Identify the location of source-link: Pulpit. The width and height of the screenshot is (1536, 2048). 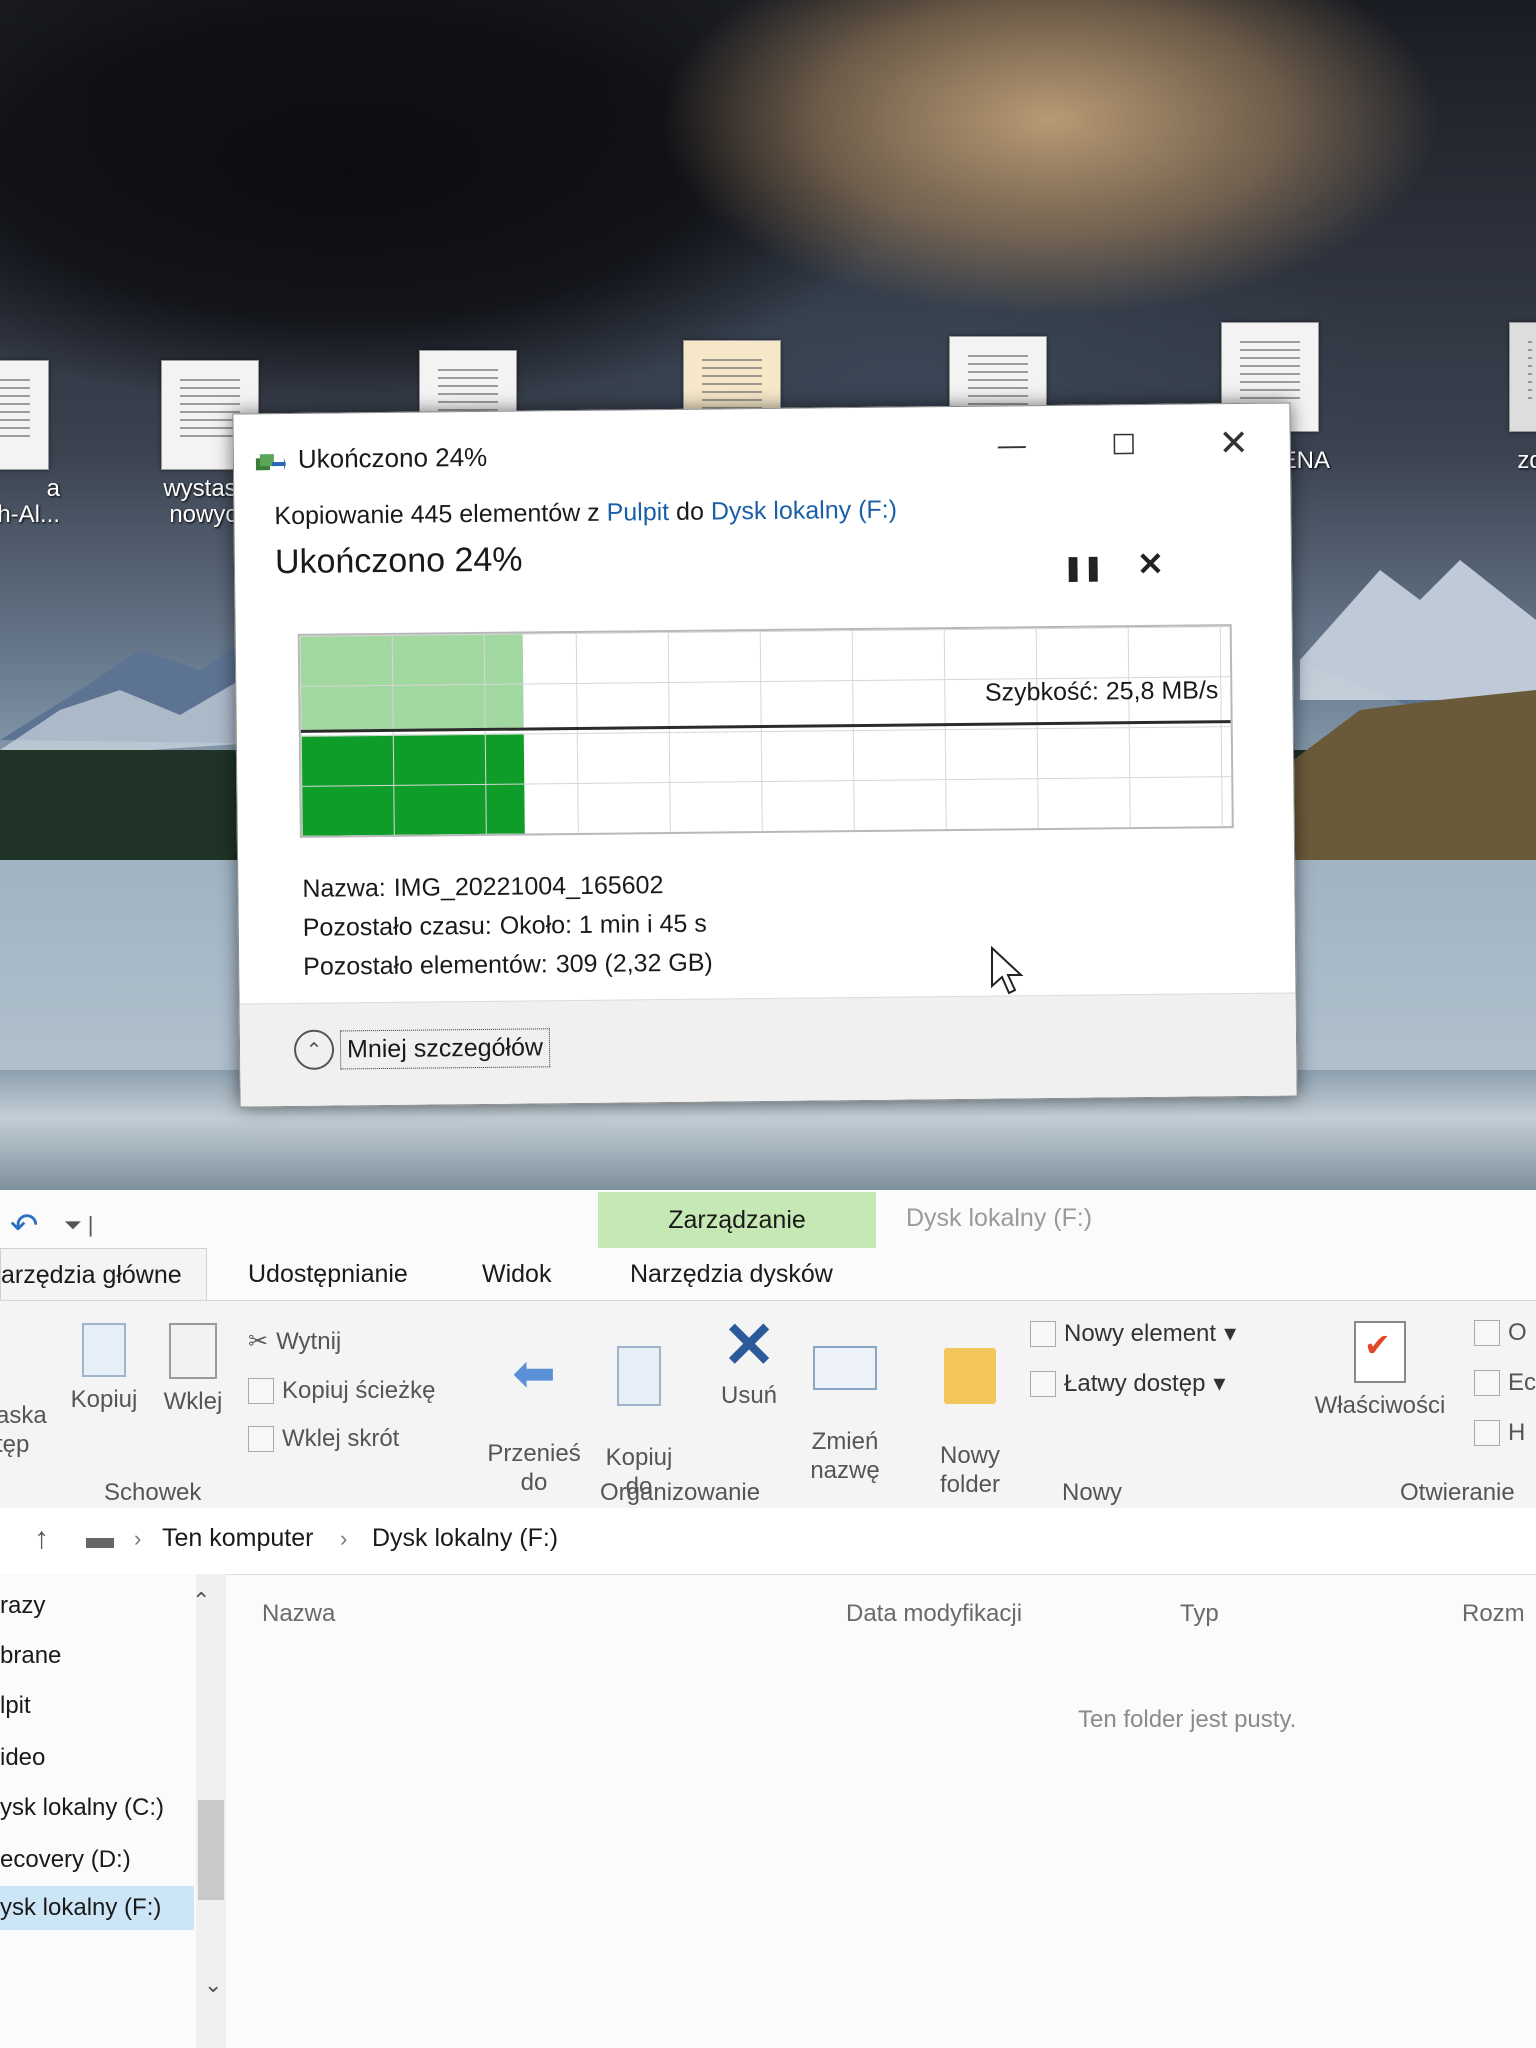
(637, 512).